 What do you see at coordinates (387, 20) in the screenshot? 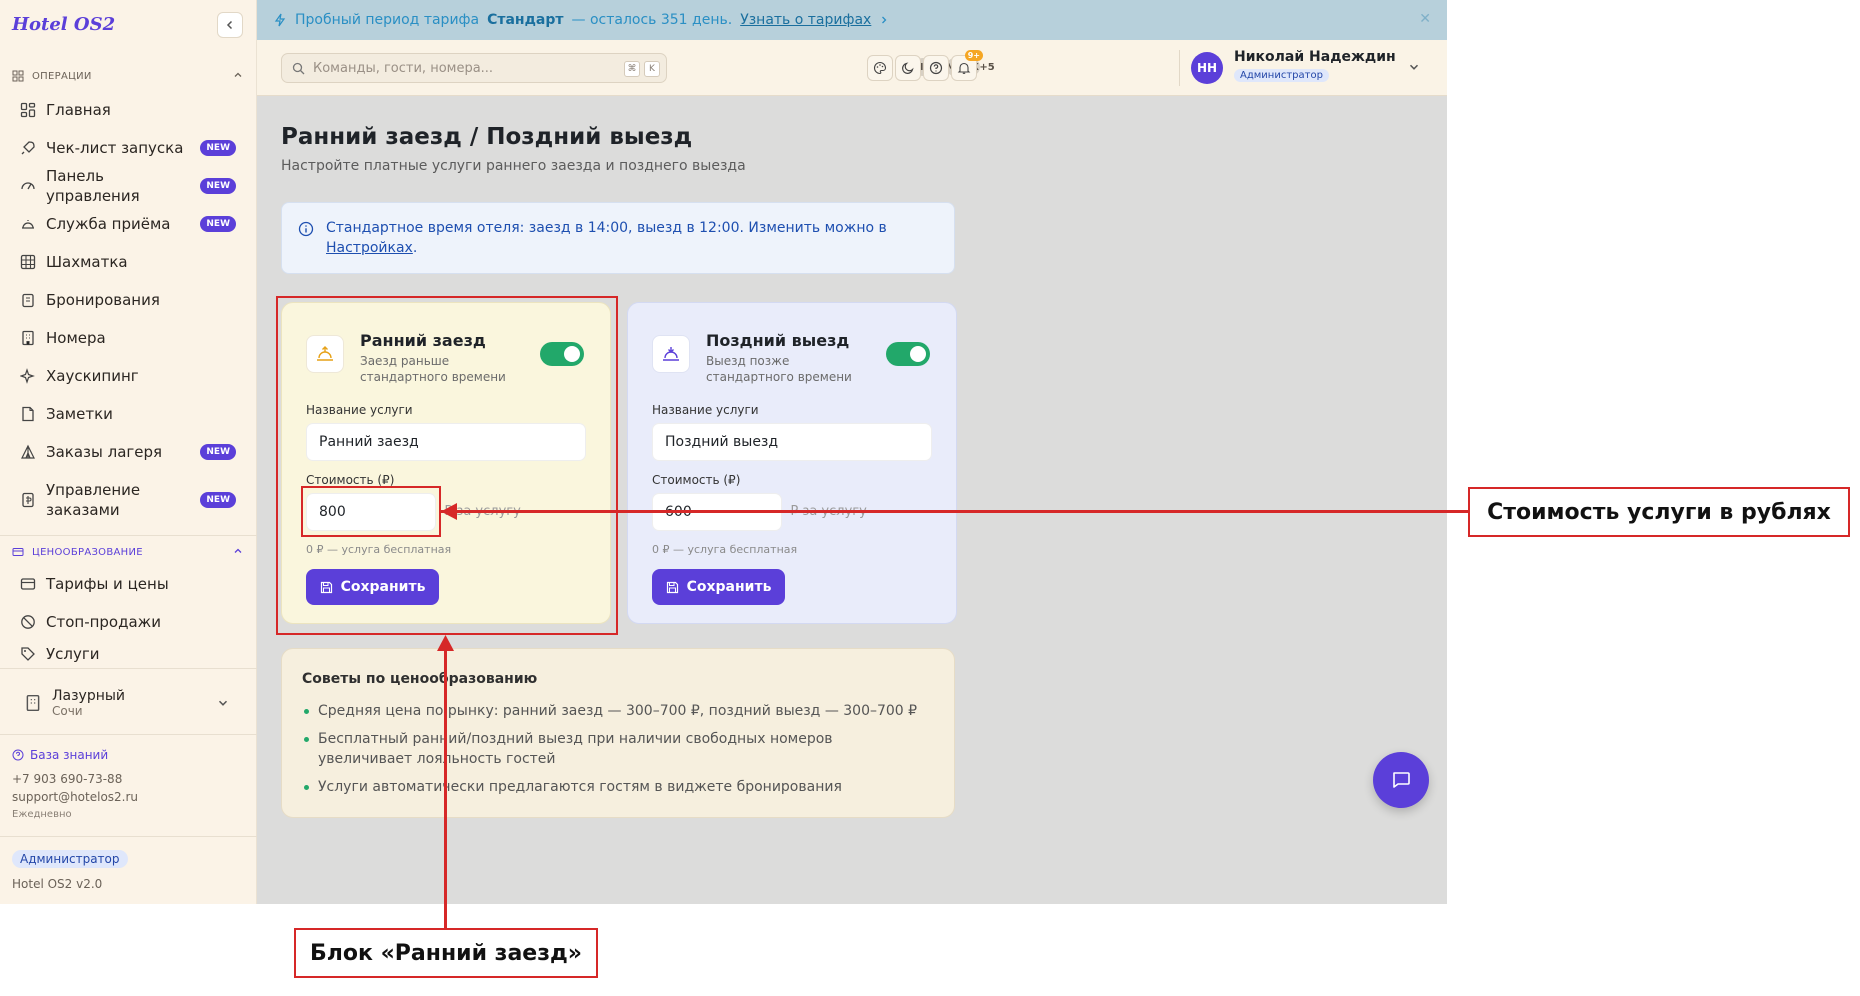
I see `banner-text: Пробный период тарифа` at bounding box center [387, 20].